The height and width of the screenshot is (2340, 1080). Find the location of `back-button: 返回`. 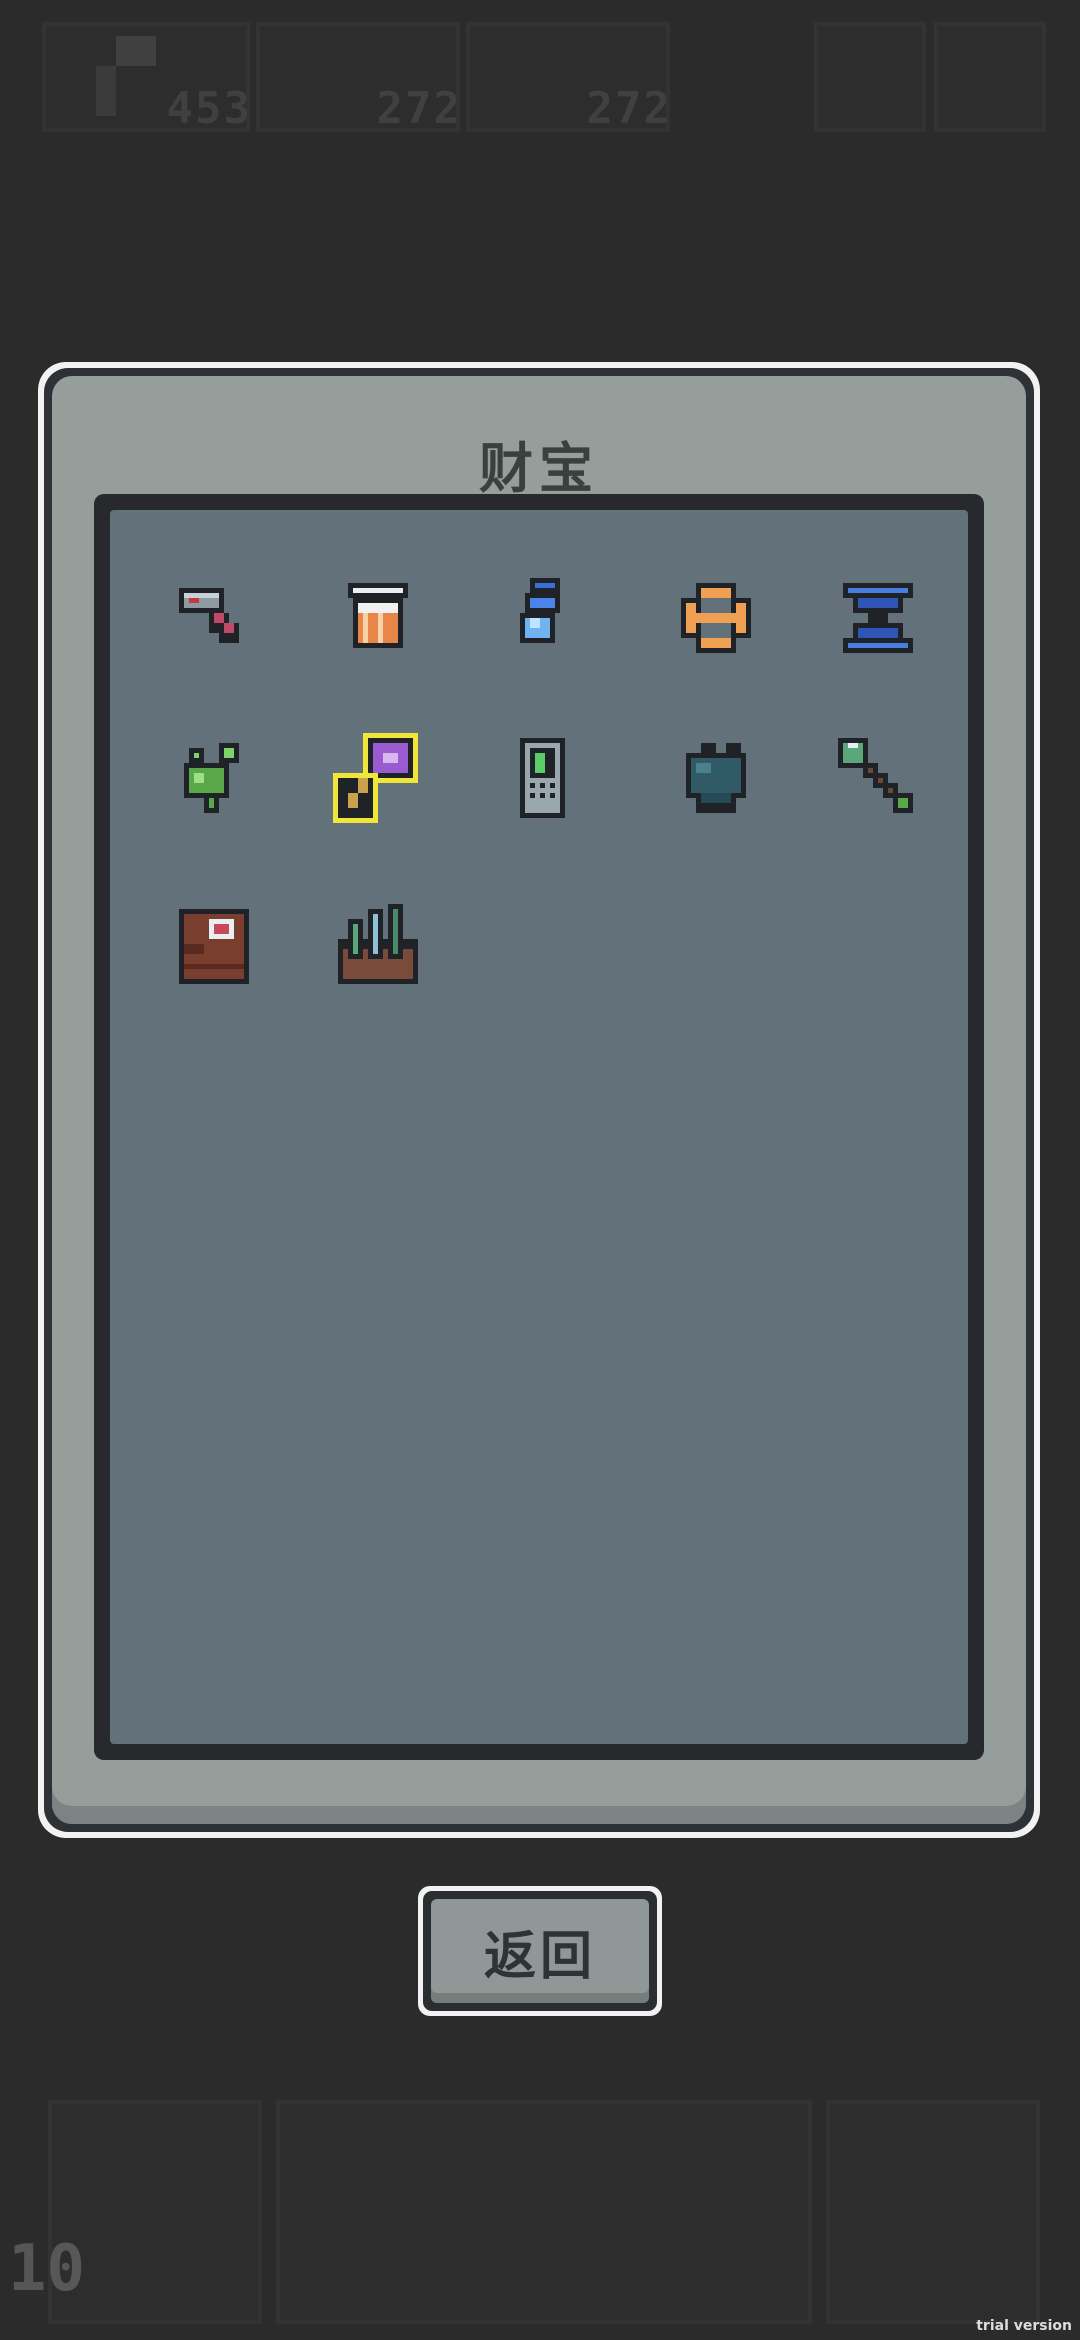

back-button: 返回 is located at coordinates (540, 1951).